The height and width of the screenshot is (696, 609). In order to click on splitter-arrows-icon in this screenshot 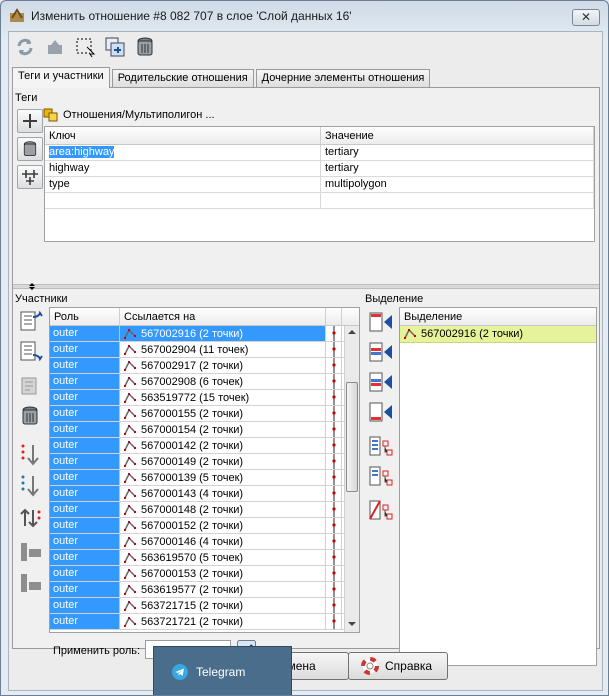, I will do `click(34, 286)`.